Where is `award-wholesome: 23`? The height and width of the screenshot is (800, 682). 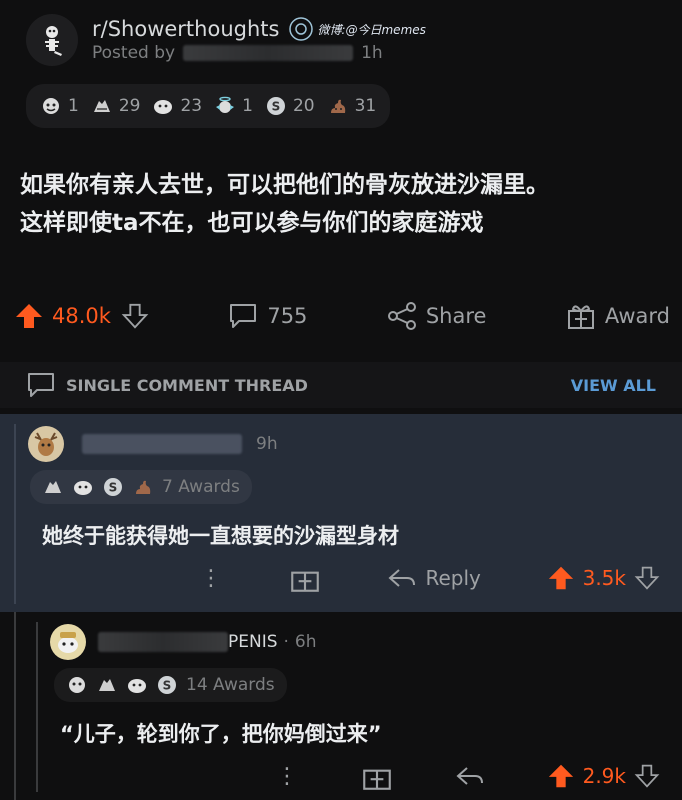 award-wholesome: 23 is located at coordinates (177, 106).